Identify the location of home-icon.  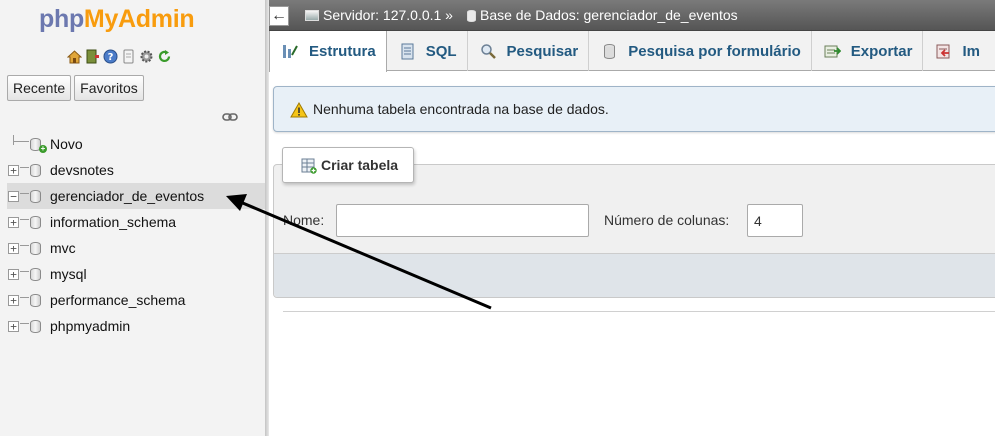
(74, 56).